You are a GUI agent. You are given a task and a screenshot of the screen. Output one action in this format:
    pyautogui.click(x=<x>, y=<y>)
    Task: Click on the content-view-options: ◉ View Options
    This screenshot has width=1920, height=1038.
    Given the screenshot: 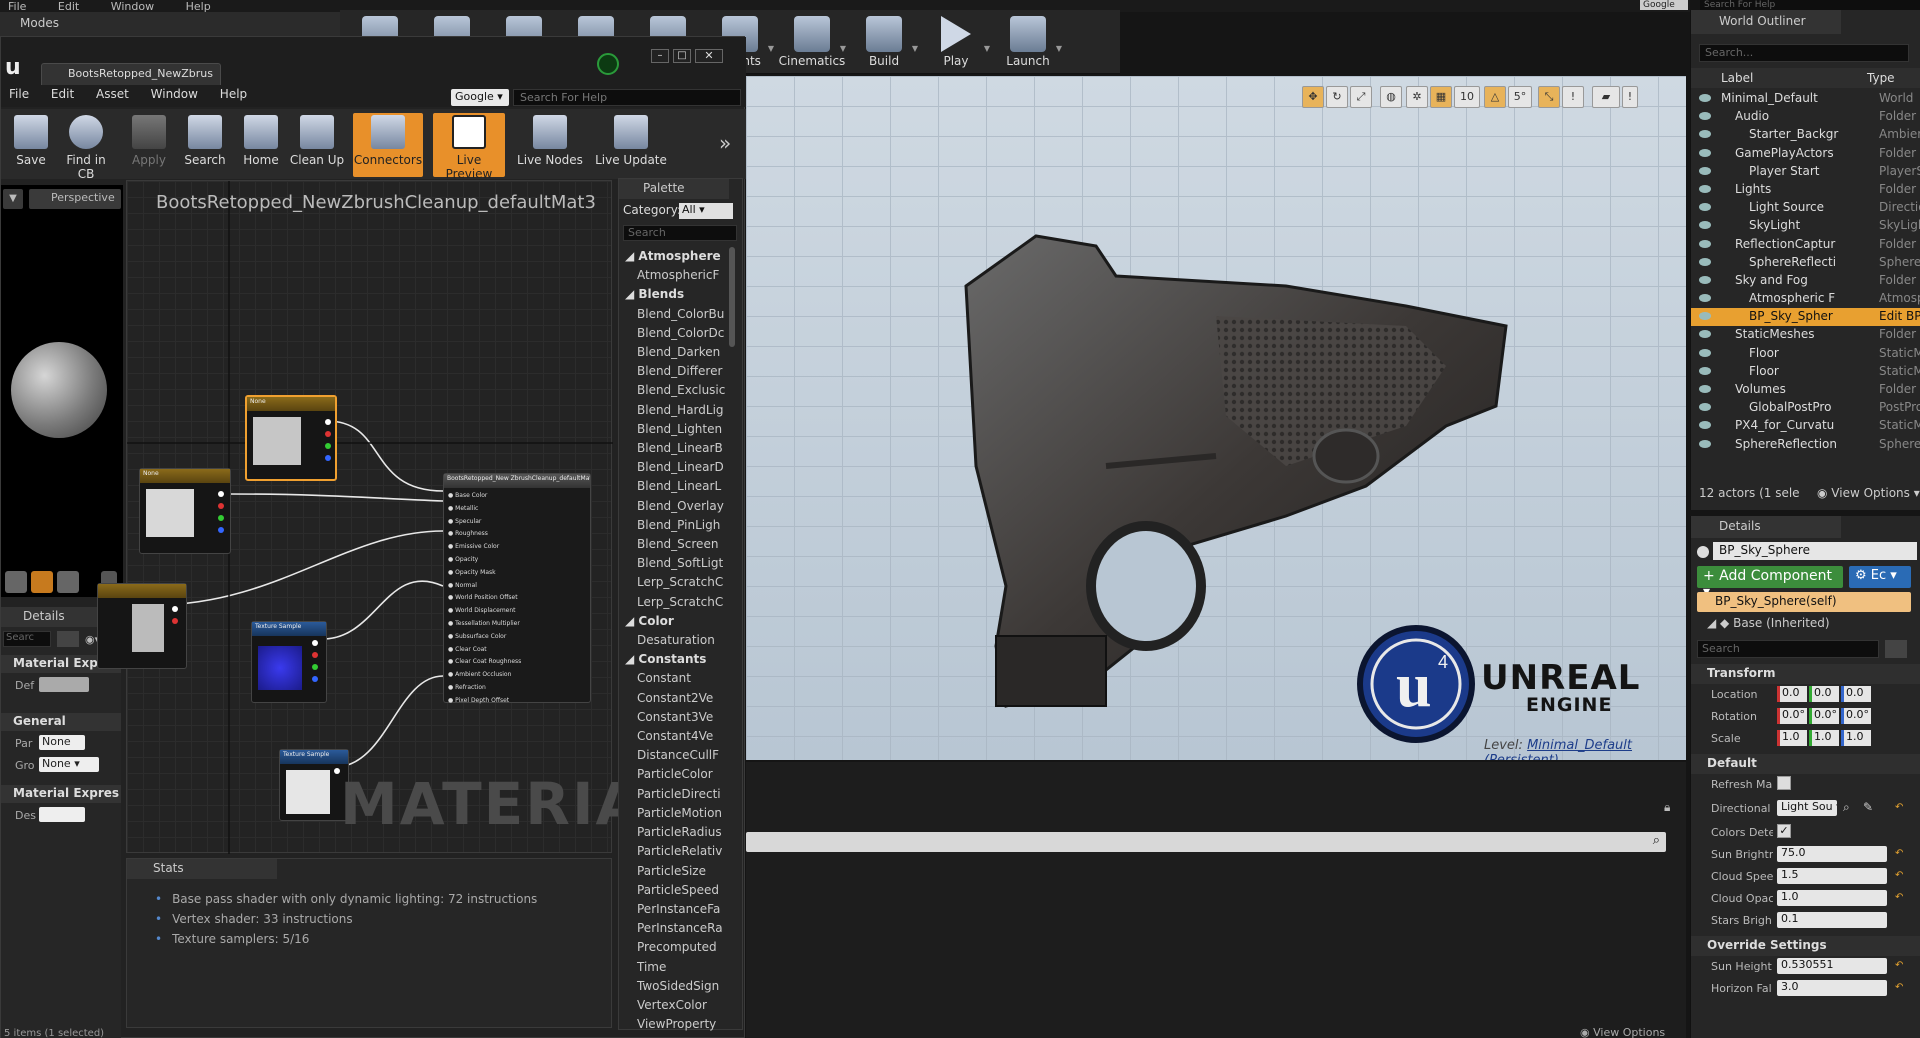 What is the action you would take?
    pyautogui.click(x=1622, y=1032)
    